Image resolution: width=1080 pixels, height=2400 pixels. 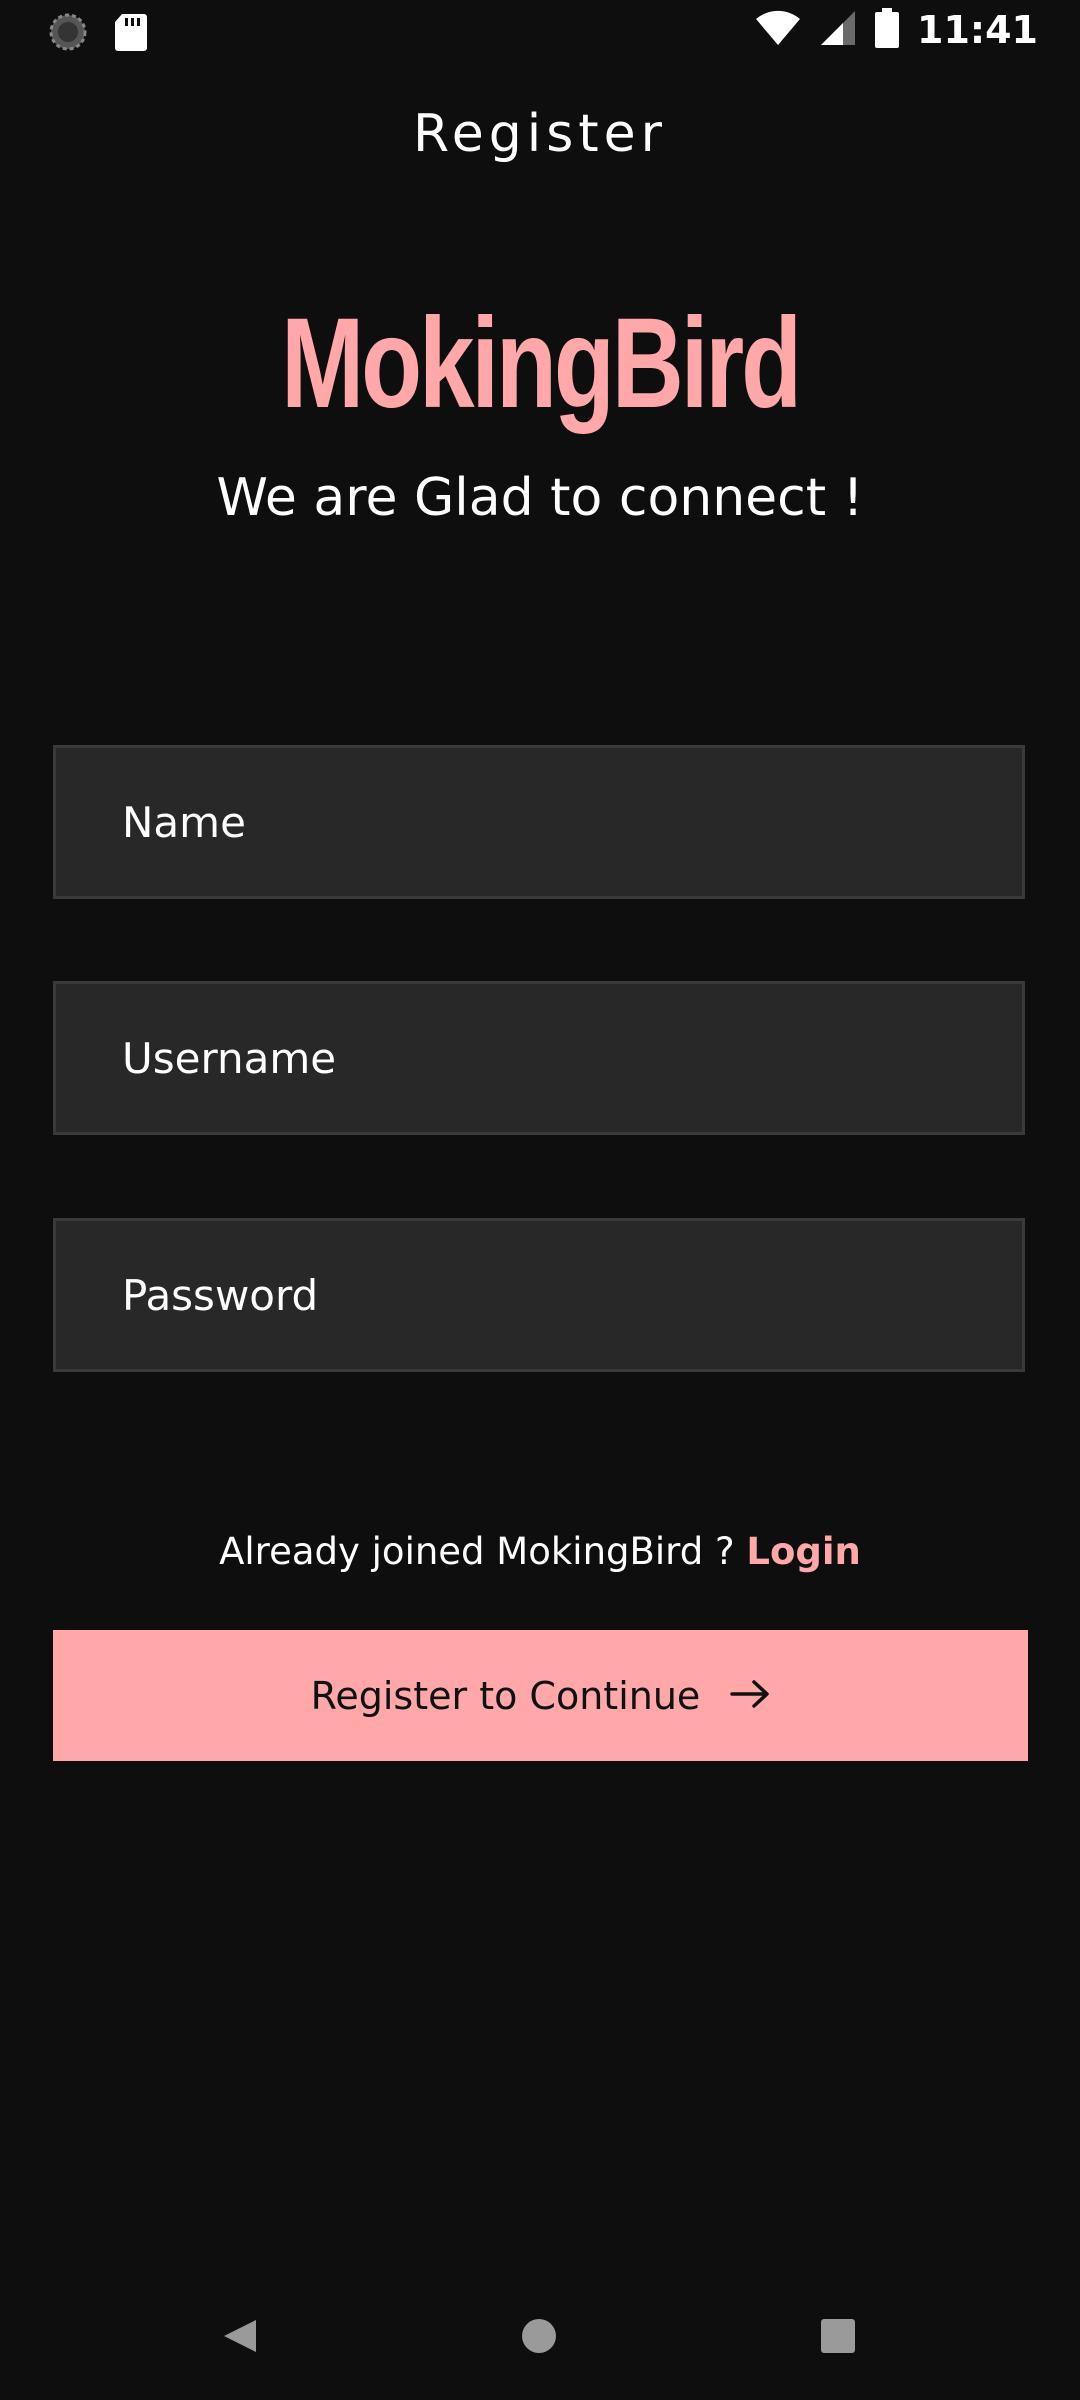 I want to click on app-logo: MokingBird, so click(x=541, y=363).